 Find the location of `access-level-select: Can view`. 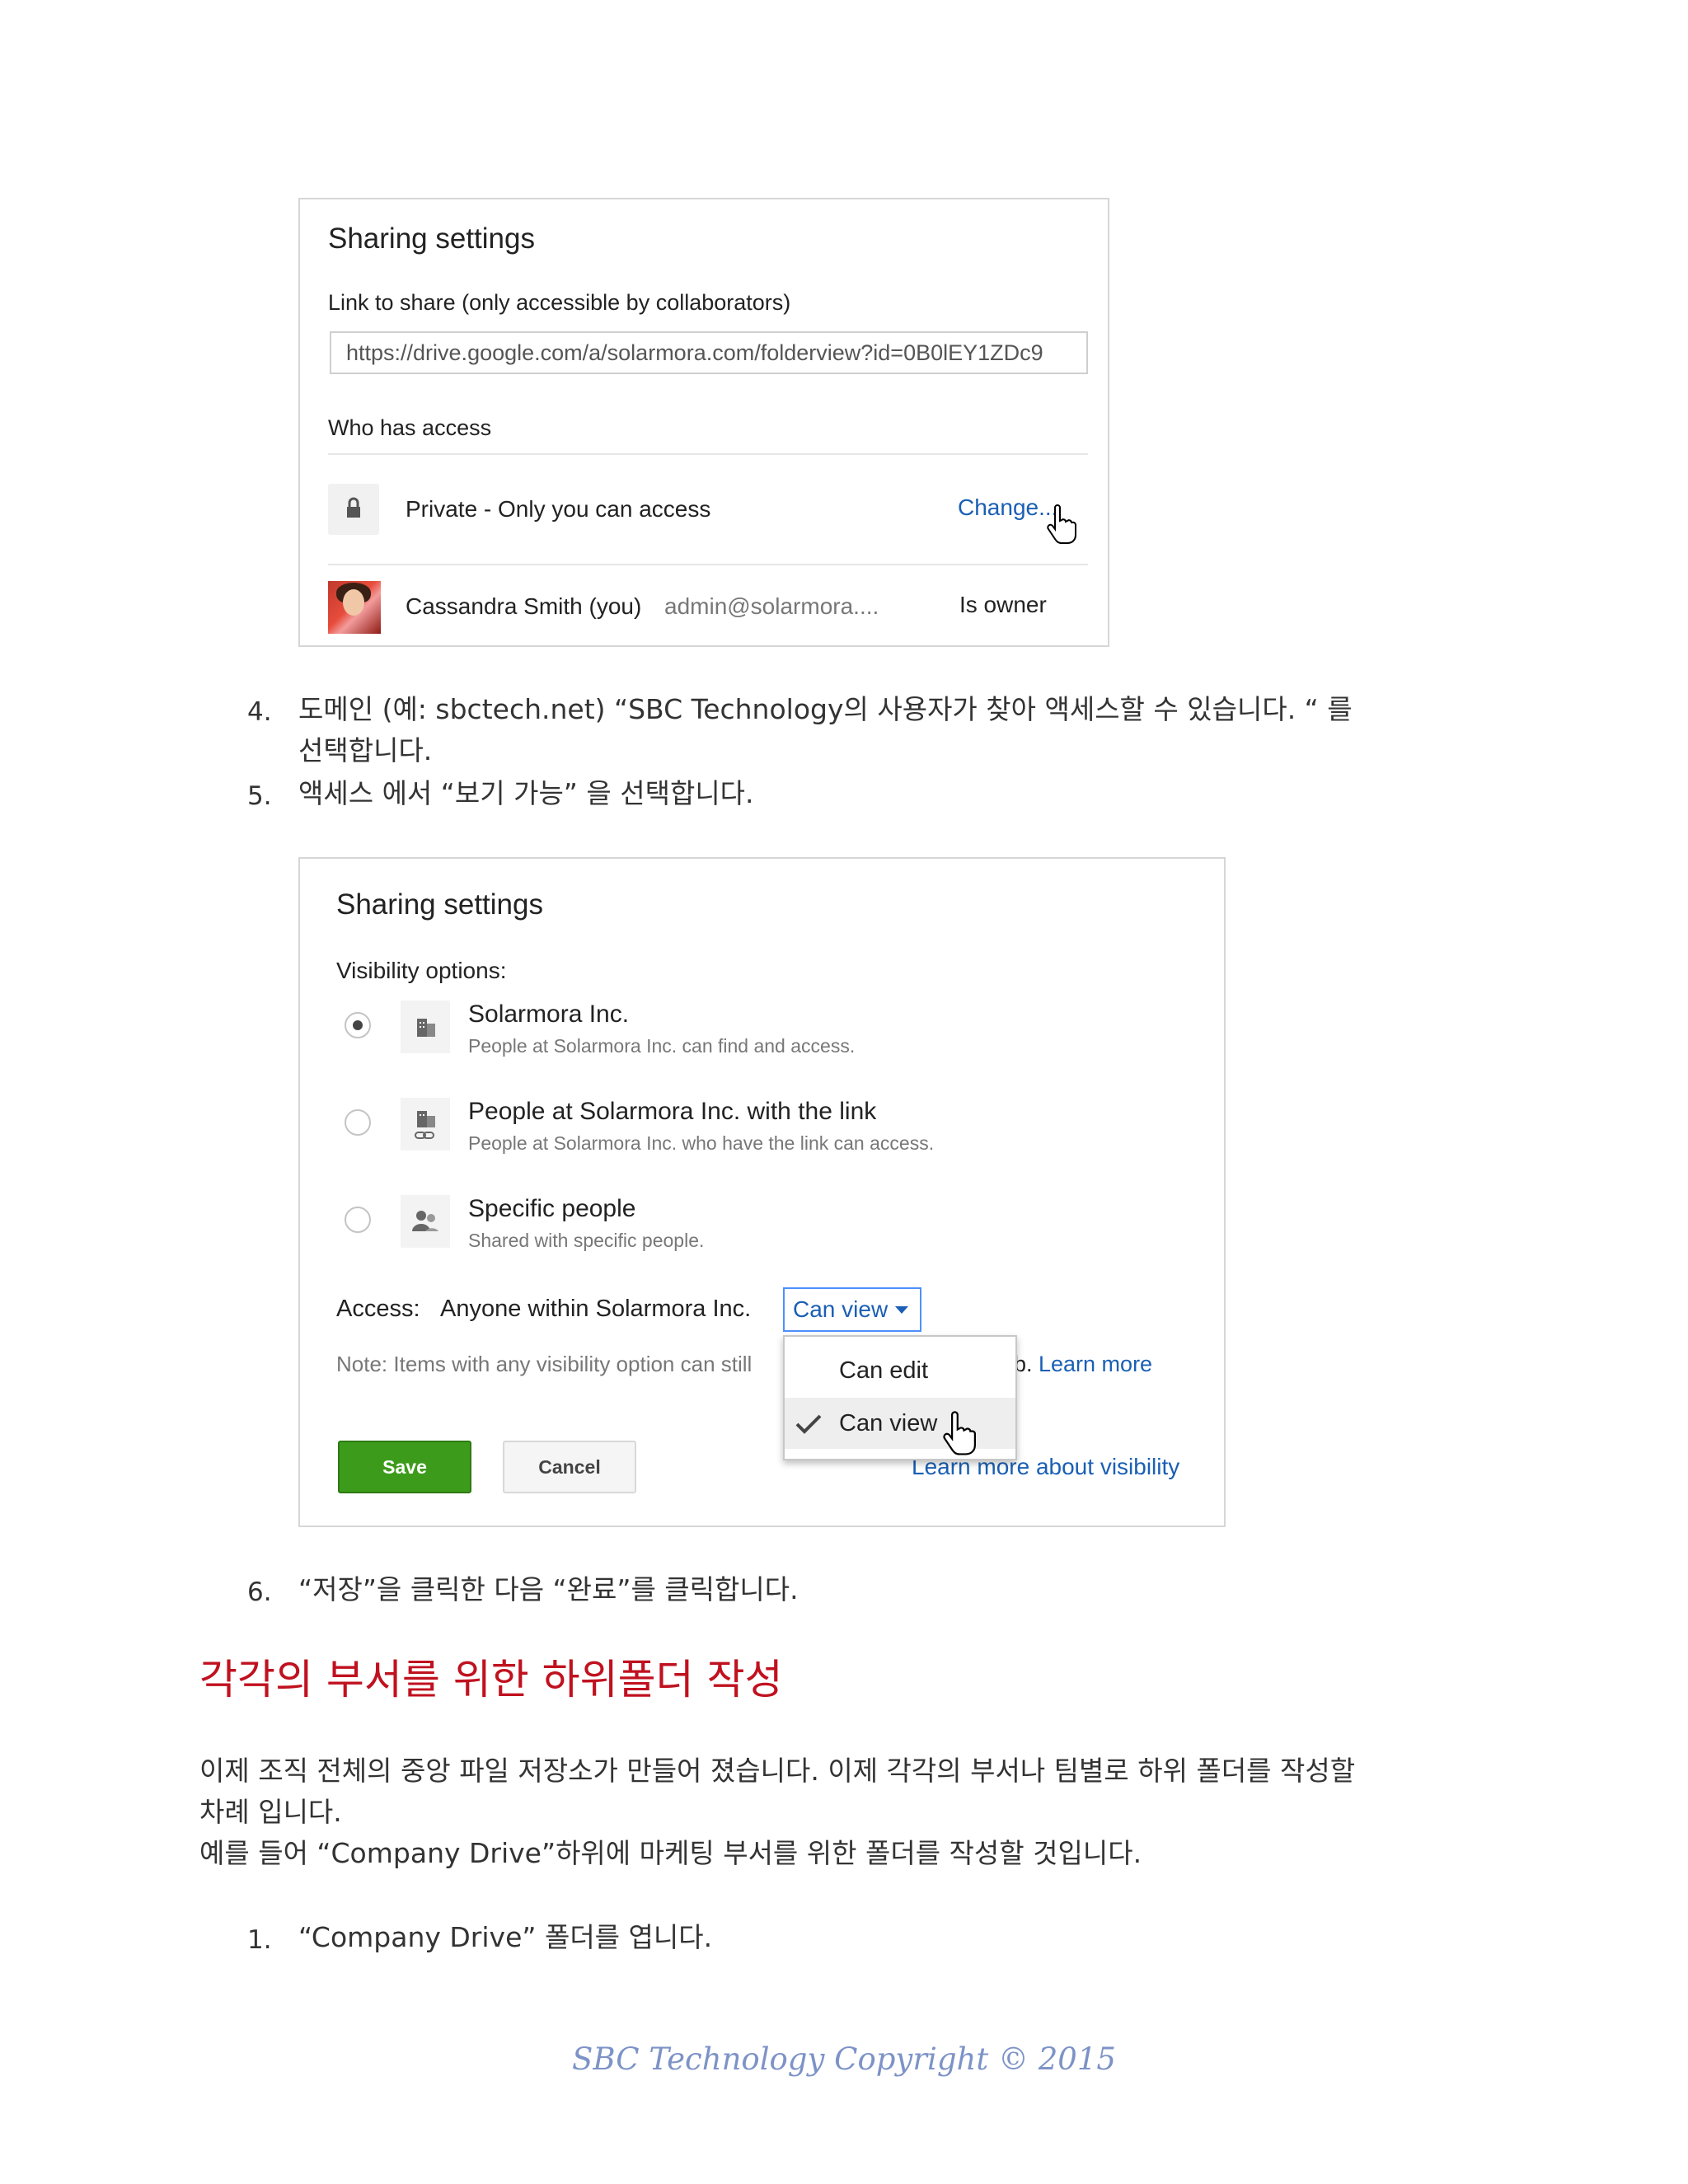

access-level-select: Can view is located at coordinates (852, 1309).